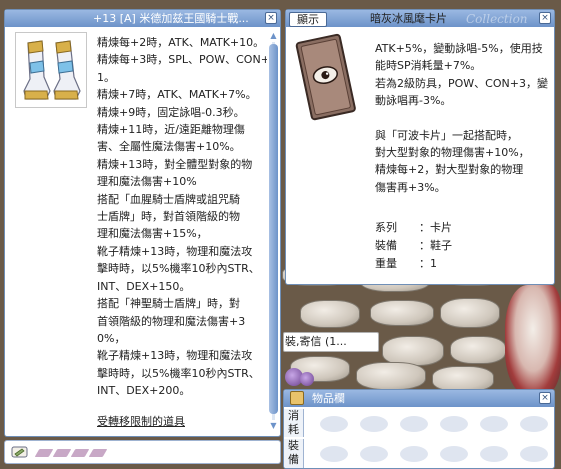  Describe the element at coordinates (461, 83) in the screenshot. I see `description-line: 若為2級防具，POW、CON+3，變` at that location.